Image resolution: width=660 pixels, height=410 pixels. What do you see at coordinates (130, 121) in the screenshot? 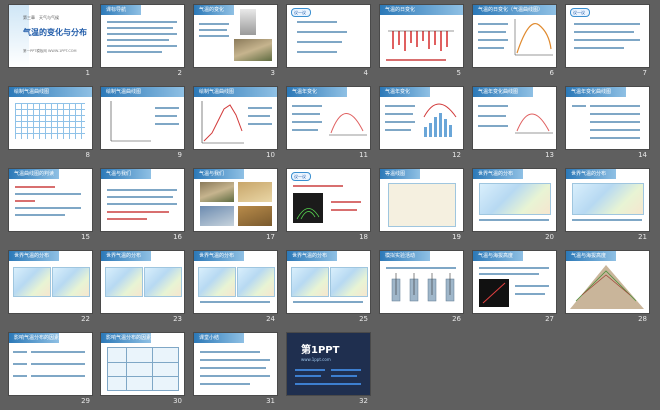
I see `axes-graphic` at bounding box center [130, 121].